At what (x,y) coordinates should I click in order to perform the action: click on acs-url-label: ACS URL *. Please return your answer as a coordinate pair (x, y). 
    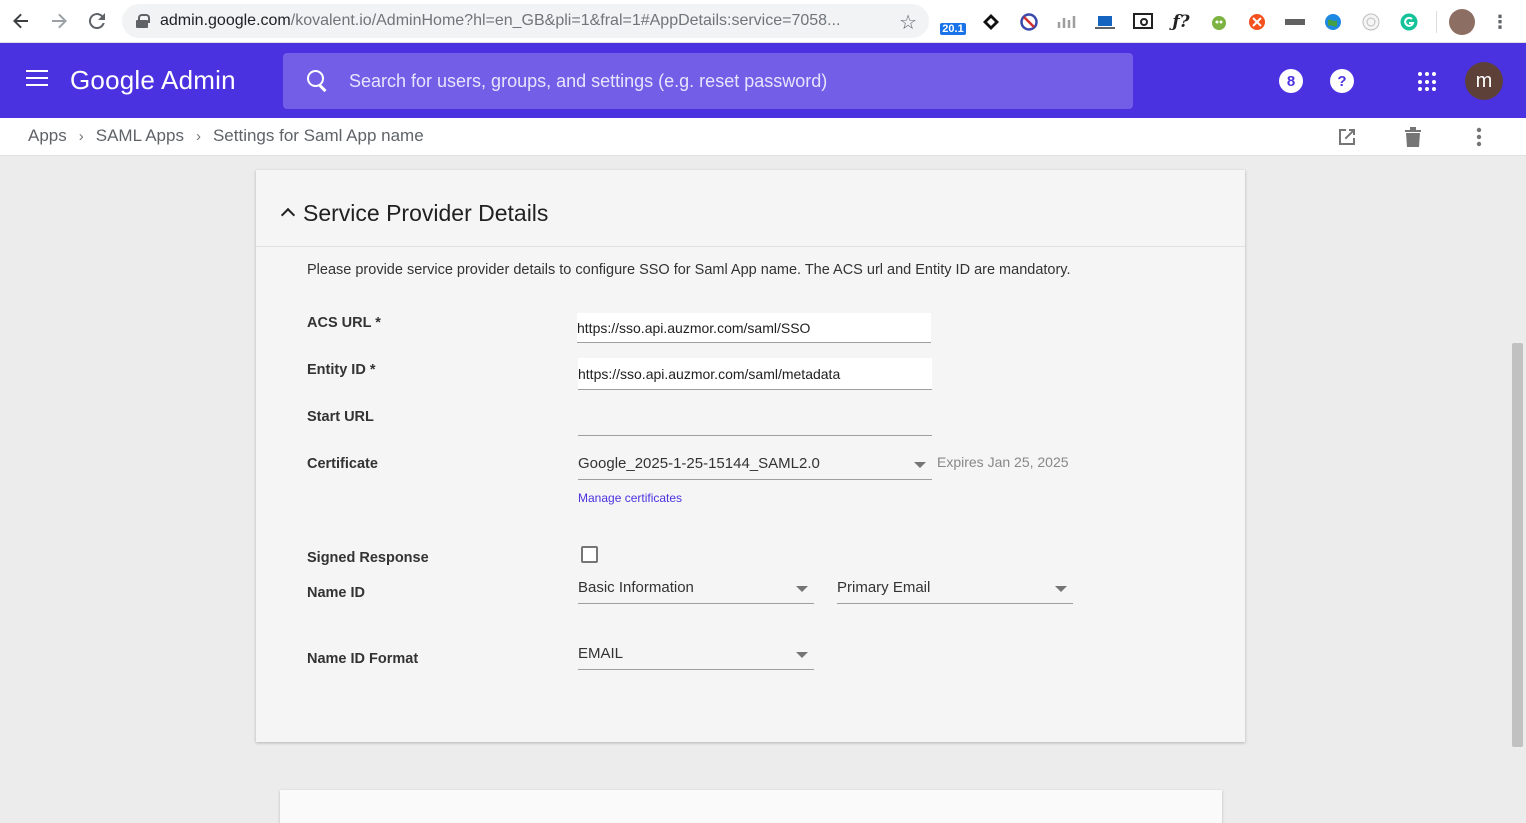
    Looking at the image, I should click on (344, 323).